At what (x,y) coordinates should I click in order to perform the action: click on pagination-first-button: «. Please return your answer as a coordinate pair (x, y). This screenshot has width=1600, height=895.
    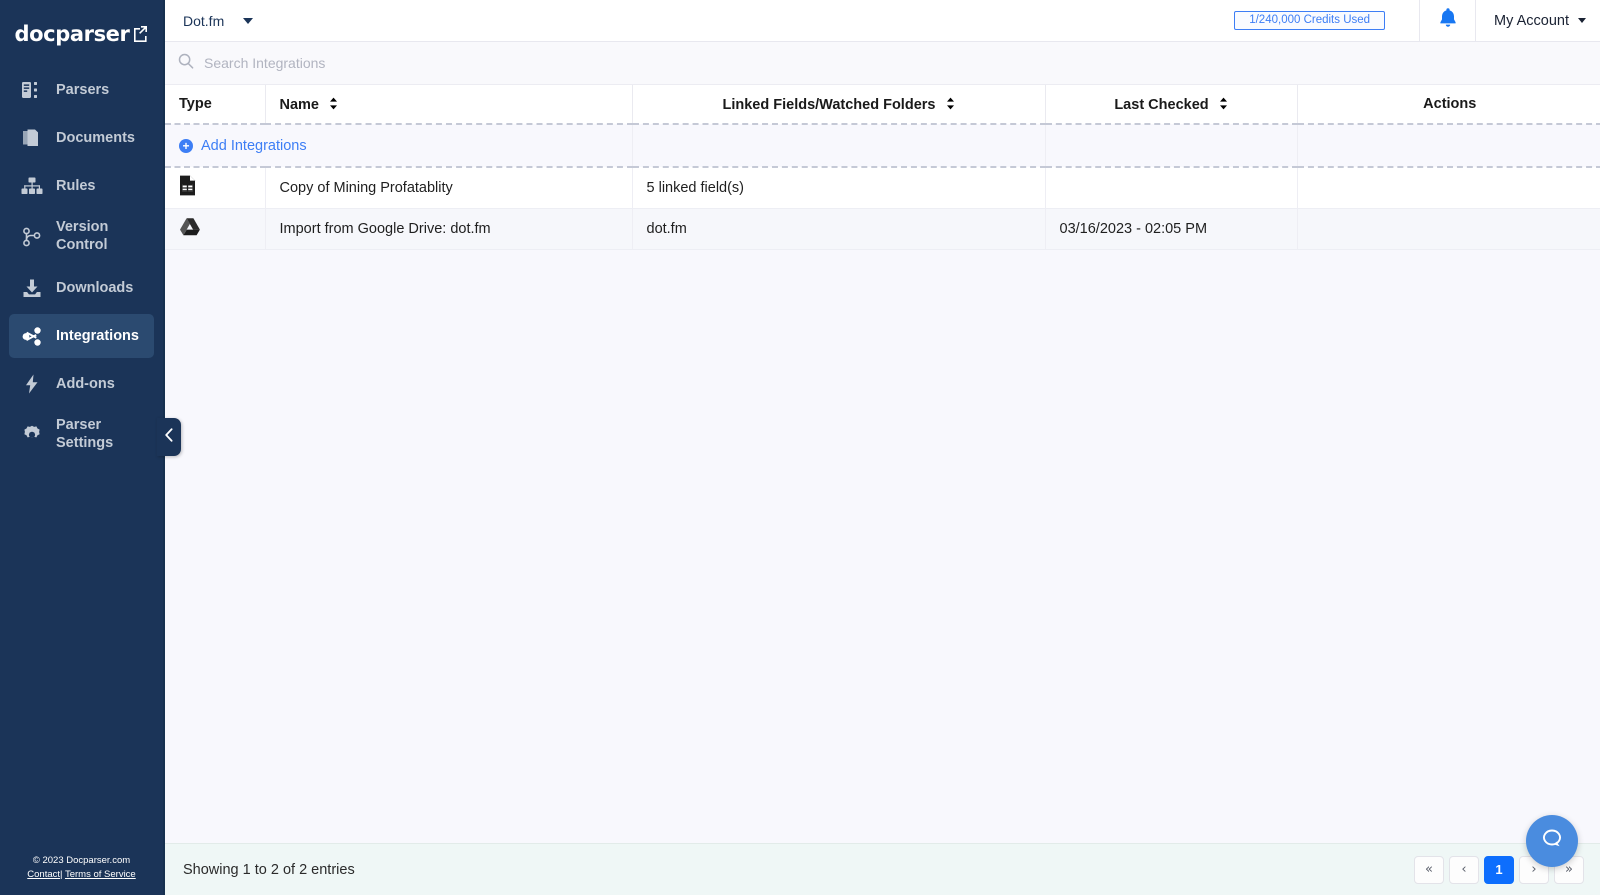
    Looking at the image, I should click on (1429, 869).